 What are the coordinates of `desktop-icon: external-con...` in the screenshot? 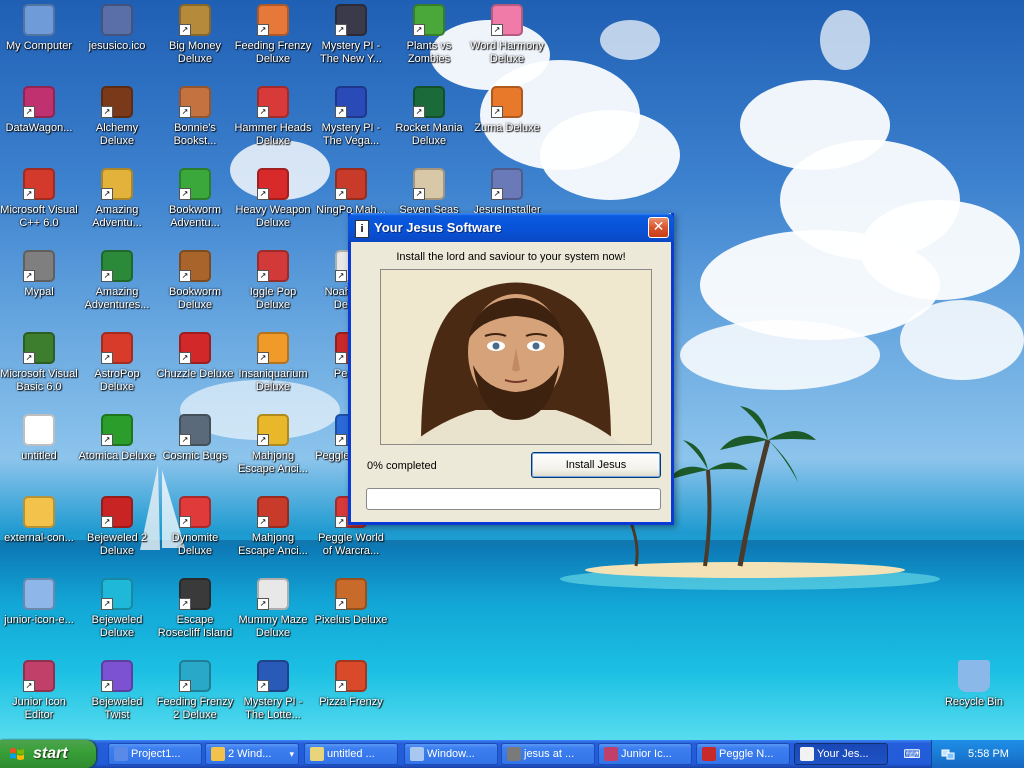 It's located at (39, 520).